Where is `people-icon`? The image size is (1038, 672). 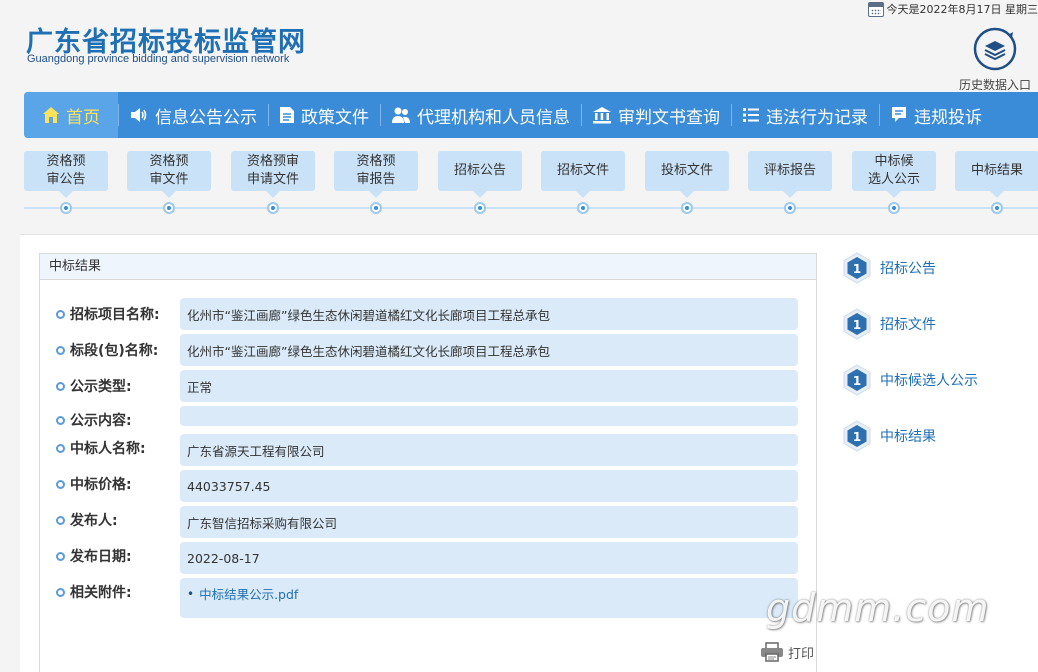
people-icon is located at coordinates (401, 115).